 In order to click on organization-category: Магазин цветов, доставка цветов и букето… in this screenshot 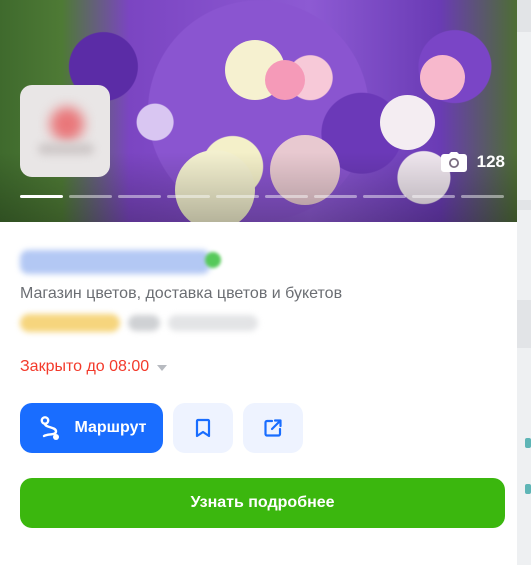, I will do `click(181, 293)`.